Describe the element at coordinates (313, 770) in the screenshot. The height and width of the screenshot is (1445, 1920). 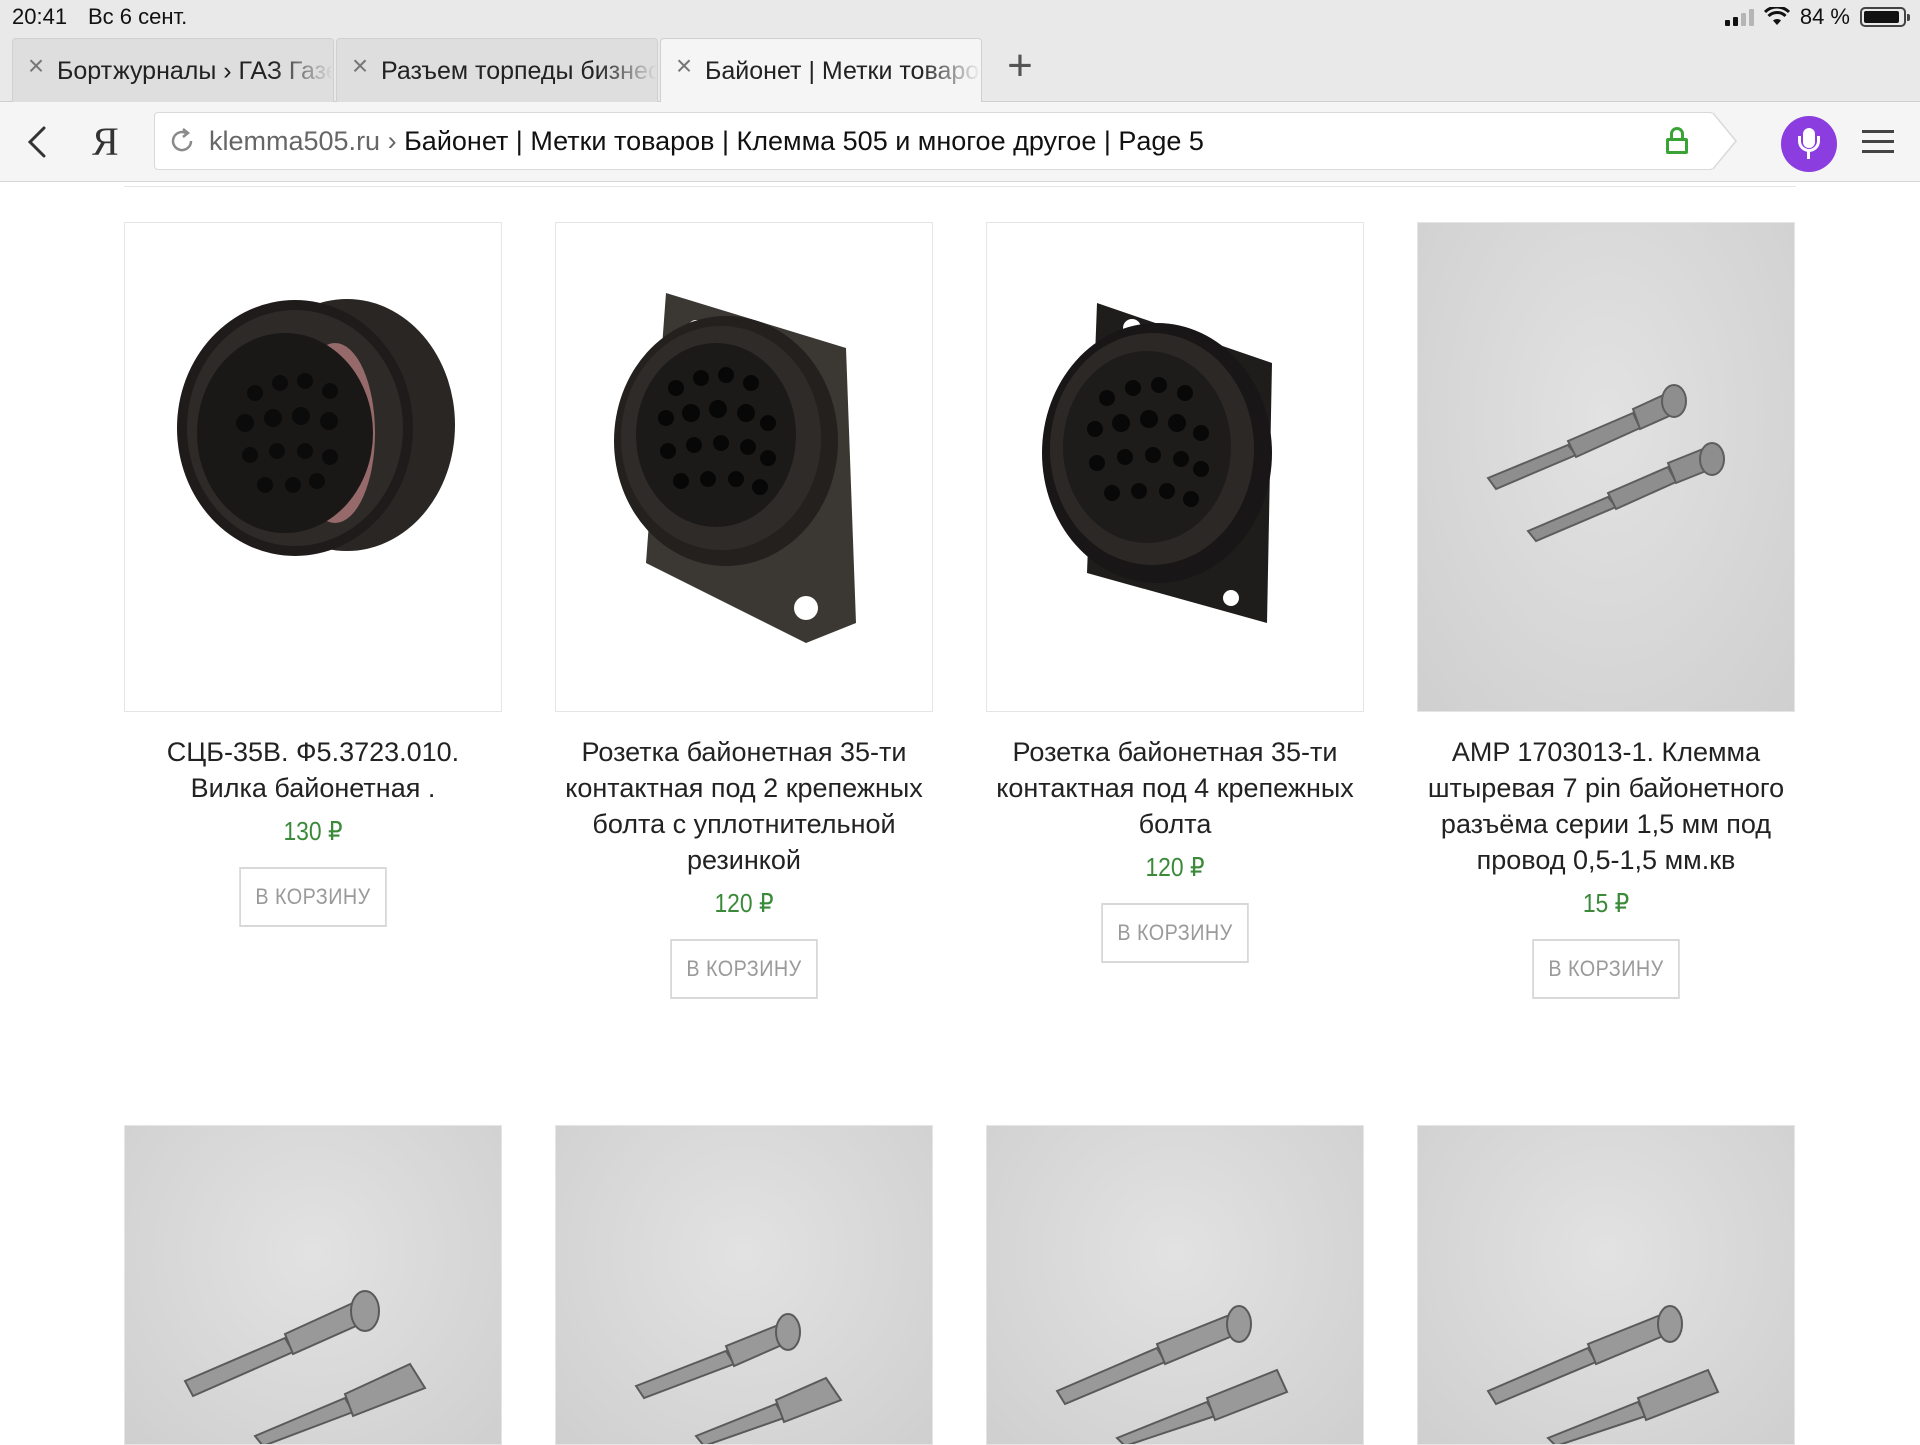
I see `product-title: СЦБ-35В. Ф5.3723.010. Вилка байонетная .` at that location.